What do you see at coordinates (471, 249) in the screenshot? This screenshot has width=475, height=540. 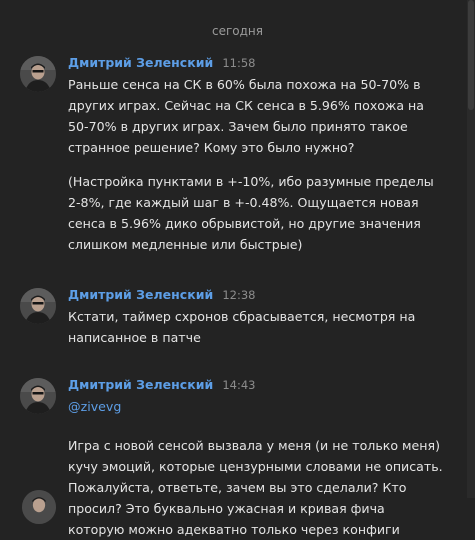 I see `scrollbar` at bounding box center [471, 249].